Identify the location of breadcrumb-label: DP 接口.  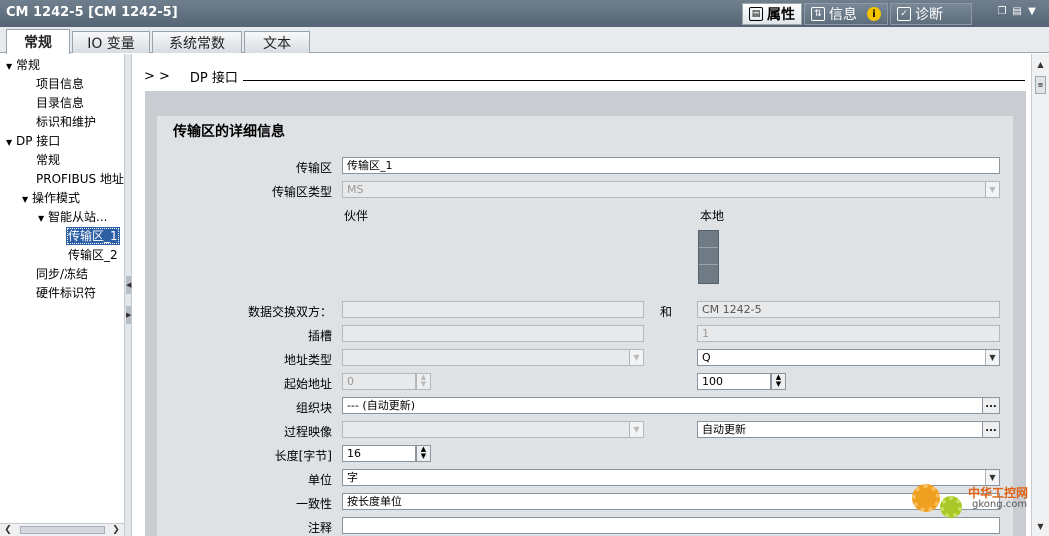
(213, 78).